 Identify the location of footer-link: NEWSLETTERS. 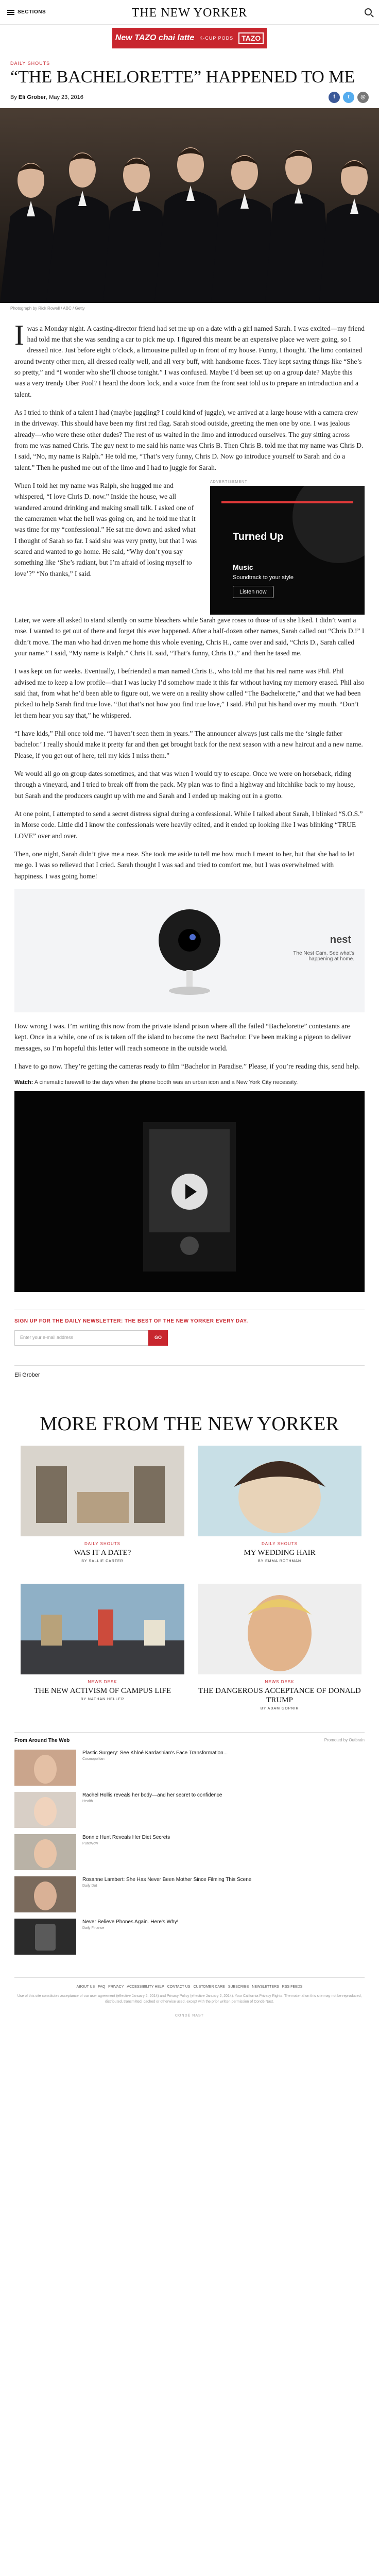
(266, 1987).